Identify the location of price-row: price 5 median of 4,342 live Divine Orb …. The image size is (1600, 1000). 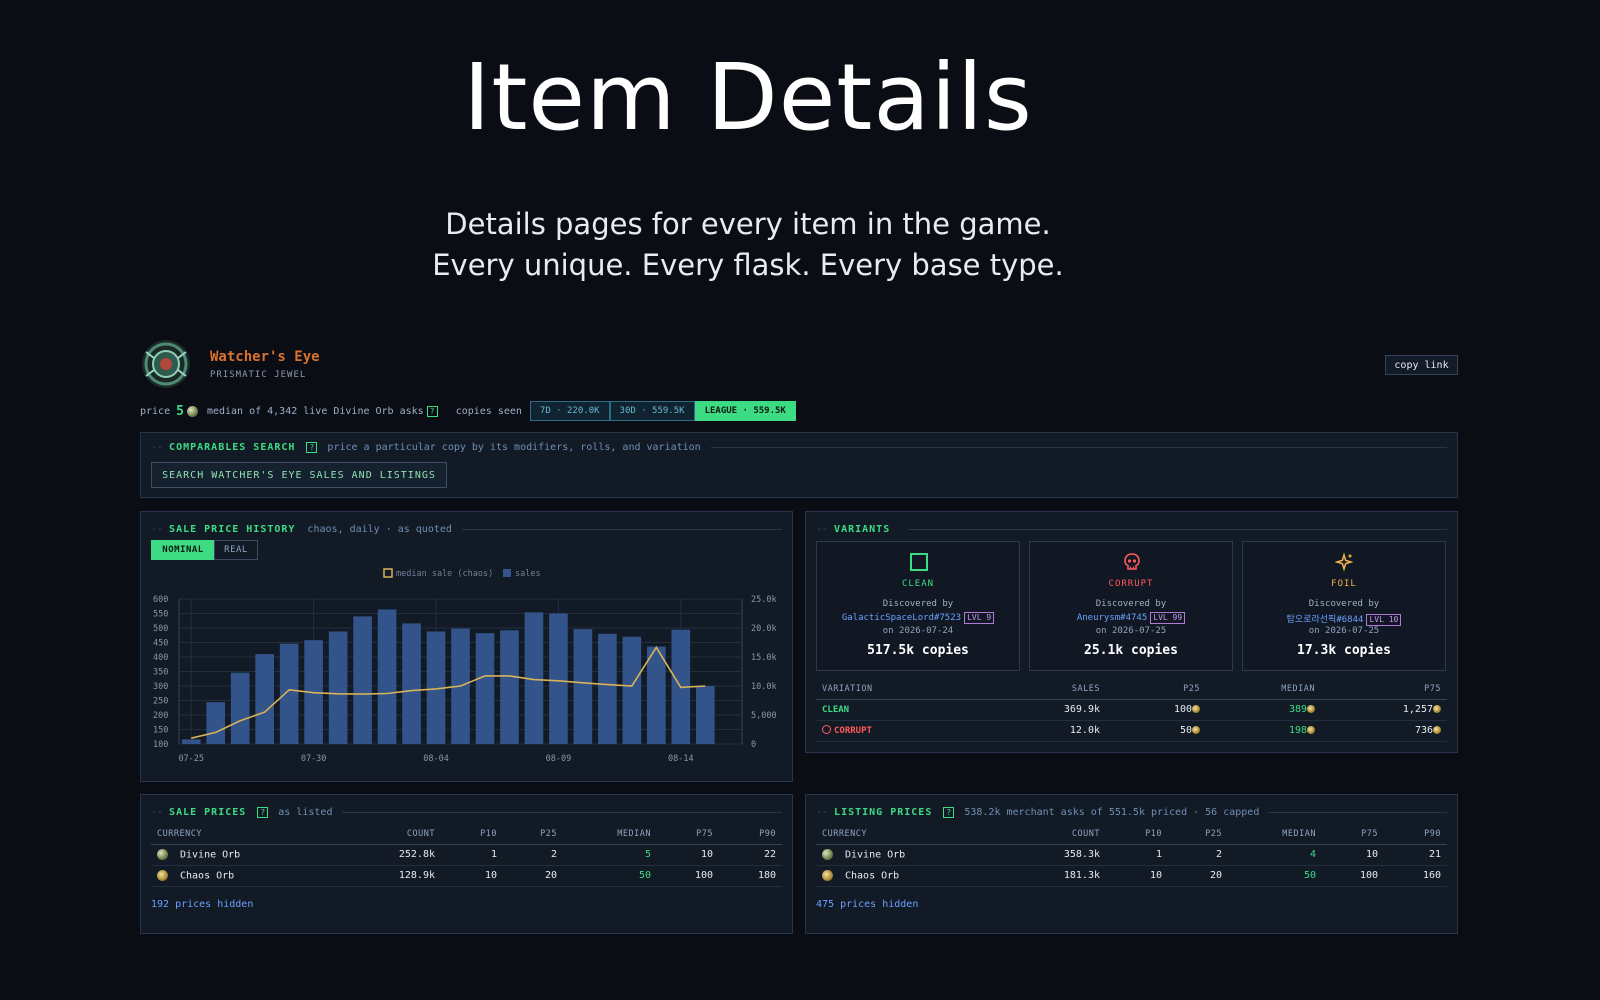
(468, 411).